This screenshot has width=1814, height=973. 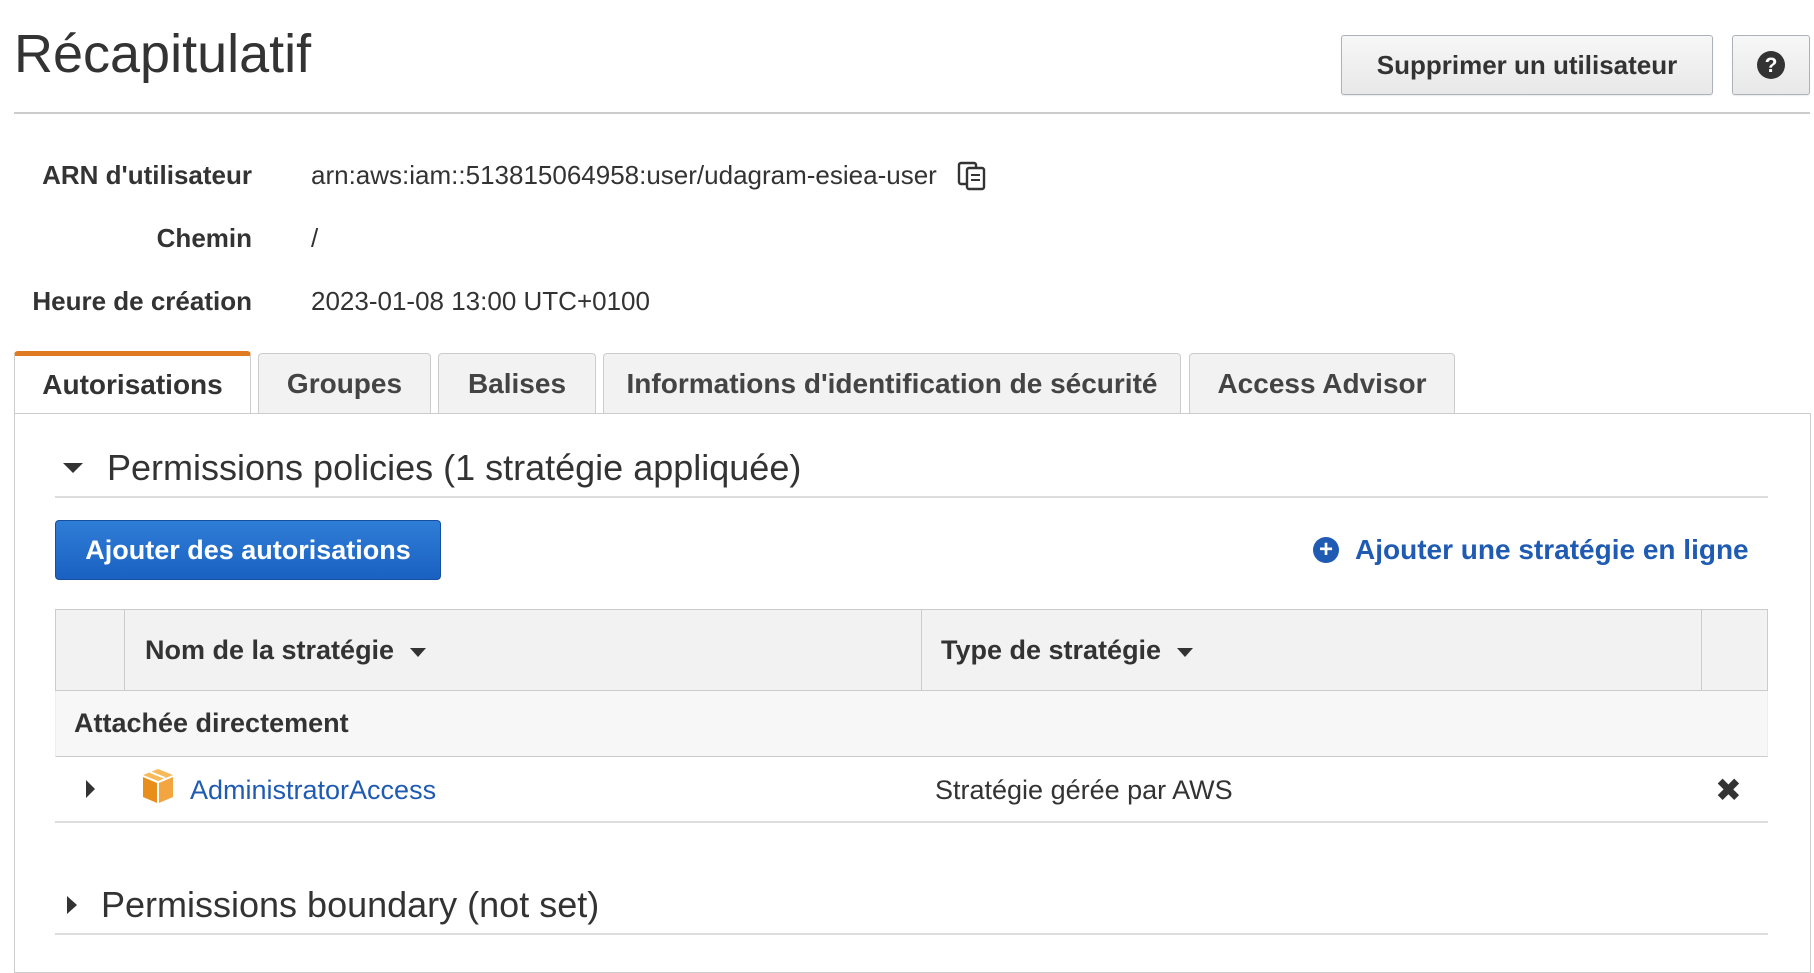 I want to click on tab-balises: Balises, so click(x=517, y=383).